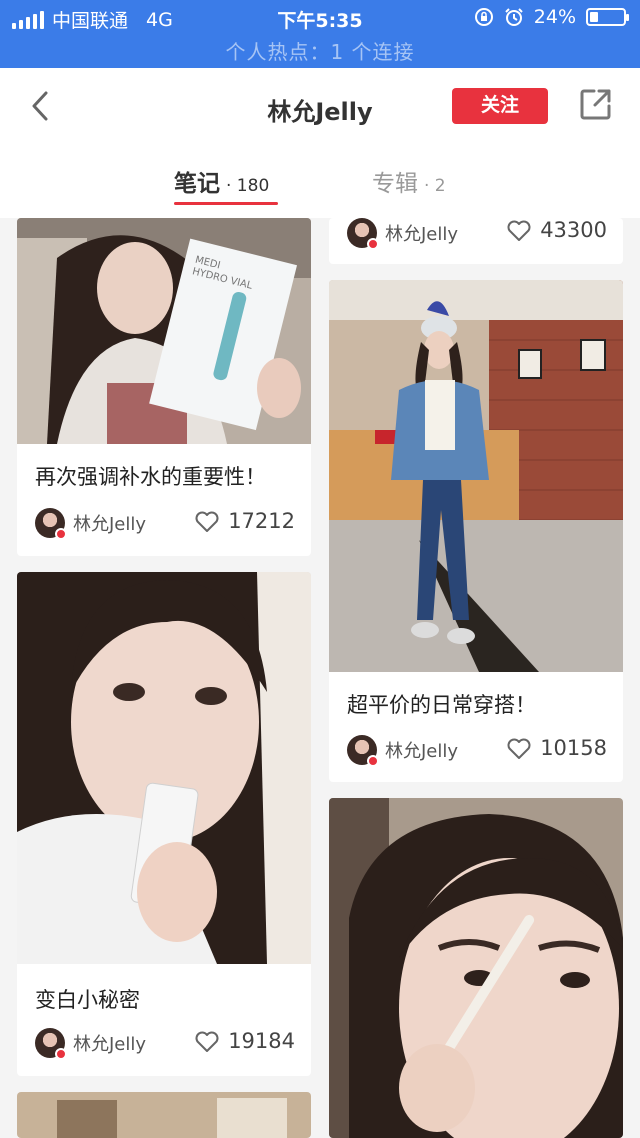 The image size is (640, 1138). Describe the element at coordinates (261, 1041) in the screenshot. I see `like-count-value: 19184` at that location.